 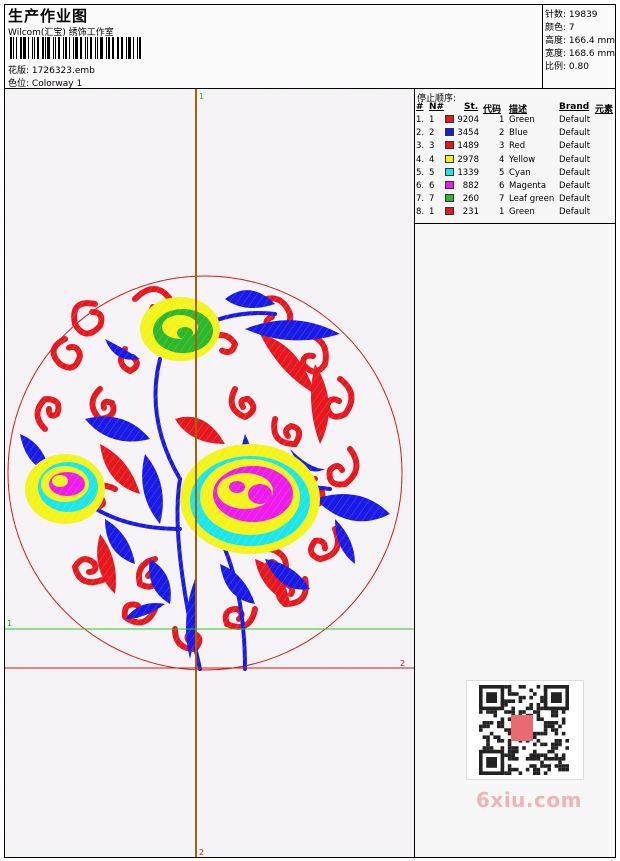 What do you see at coordinates (515, 120) in the screenshot?
I see `stop-sequence-row: 1. 1 9204 1 Green Default` at bounding box center [515, 120].